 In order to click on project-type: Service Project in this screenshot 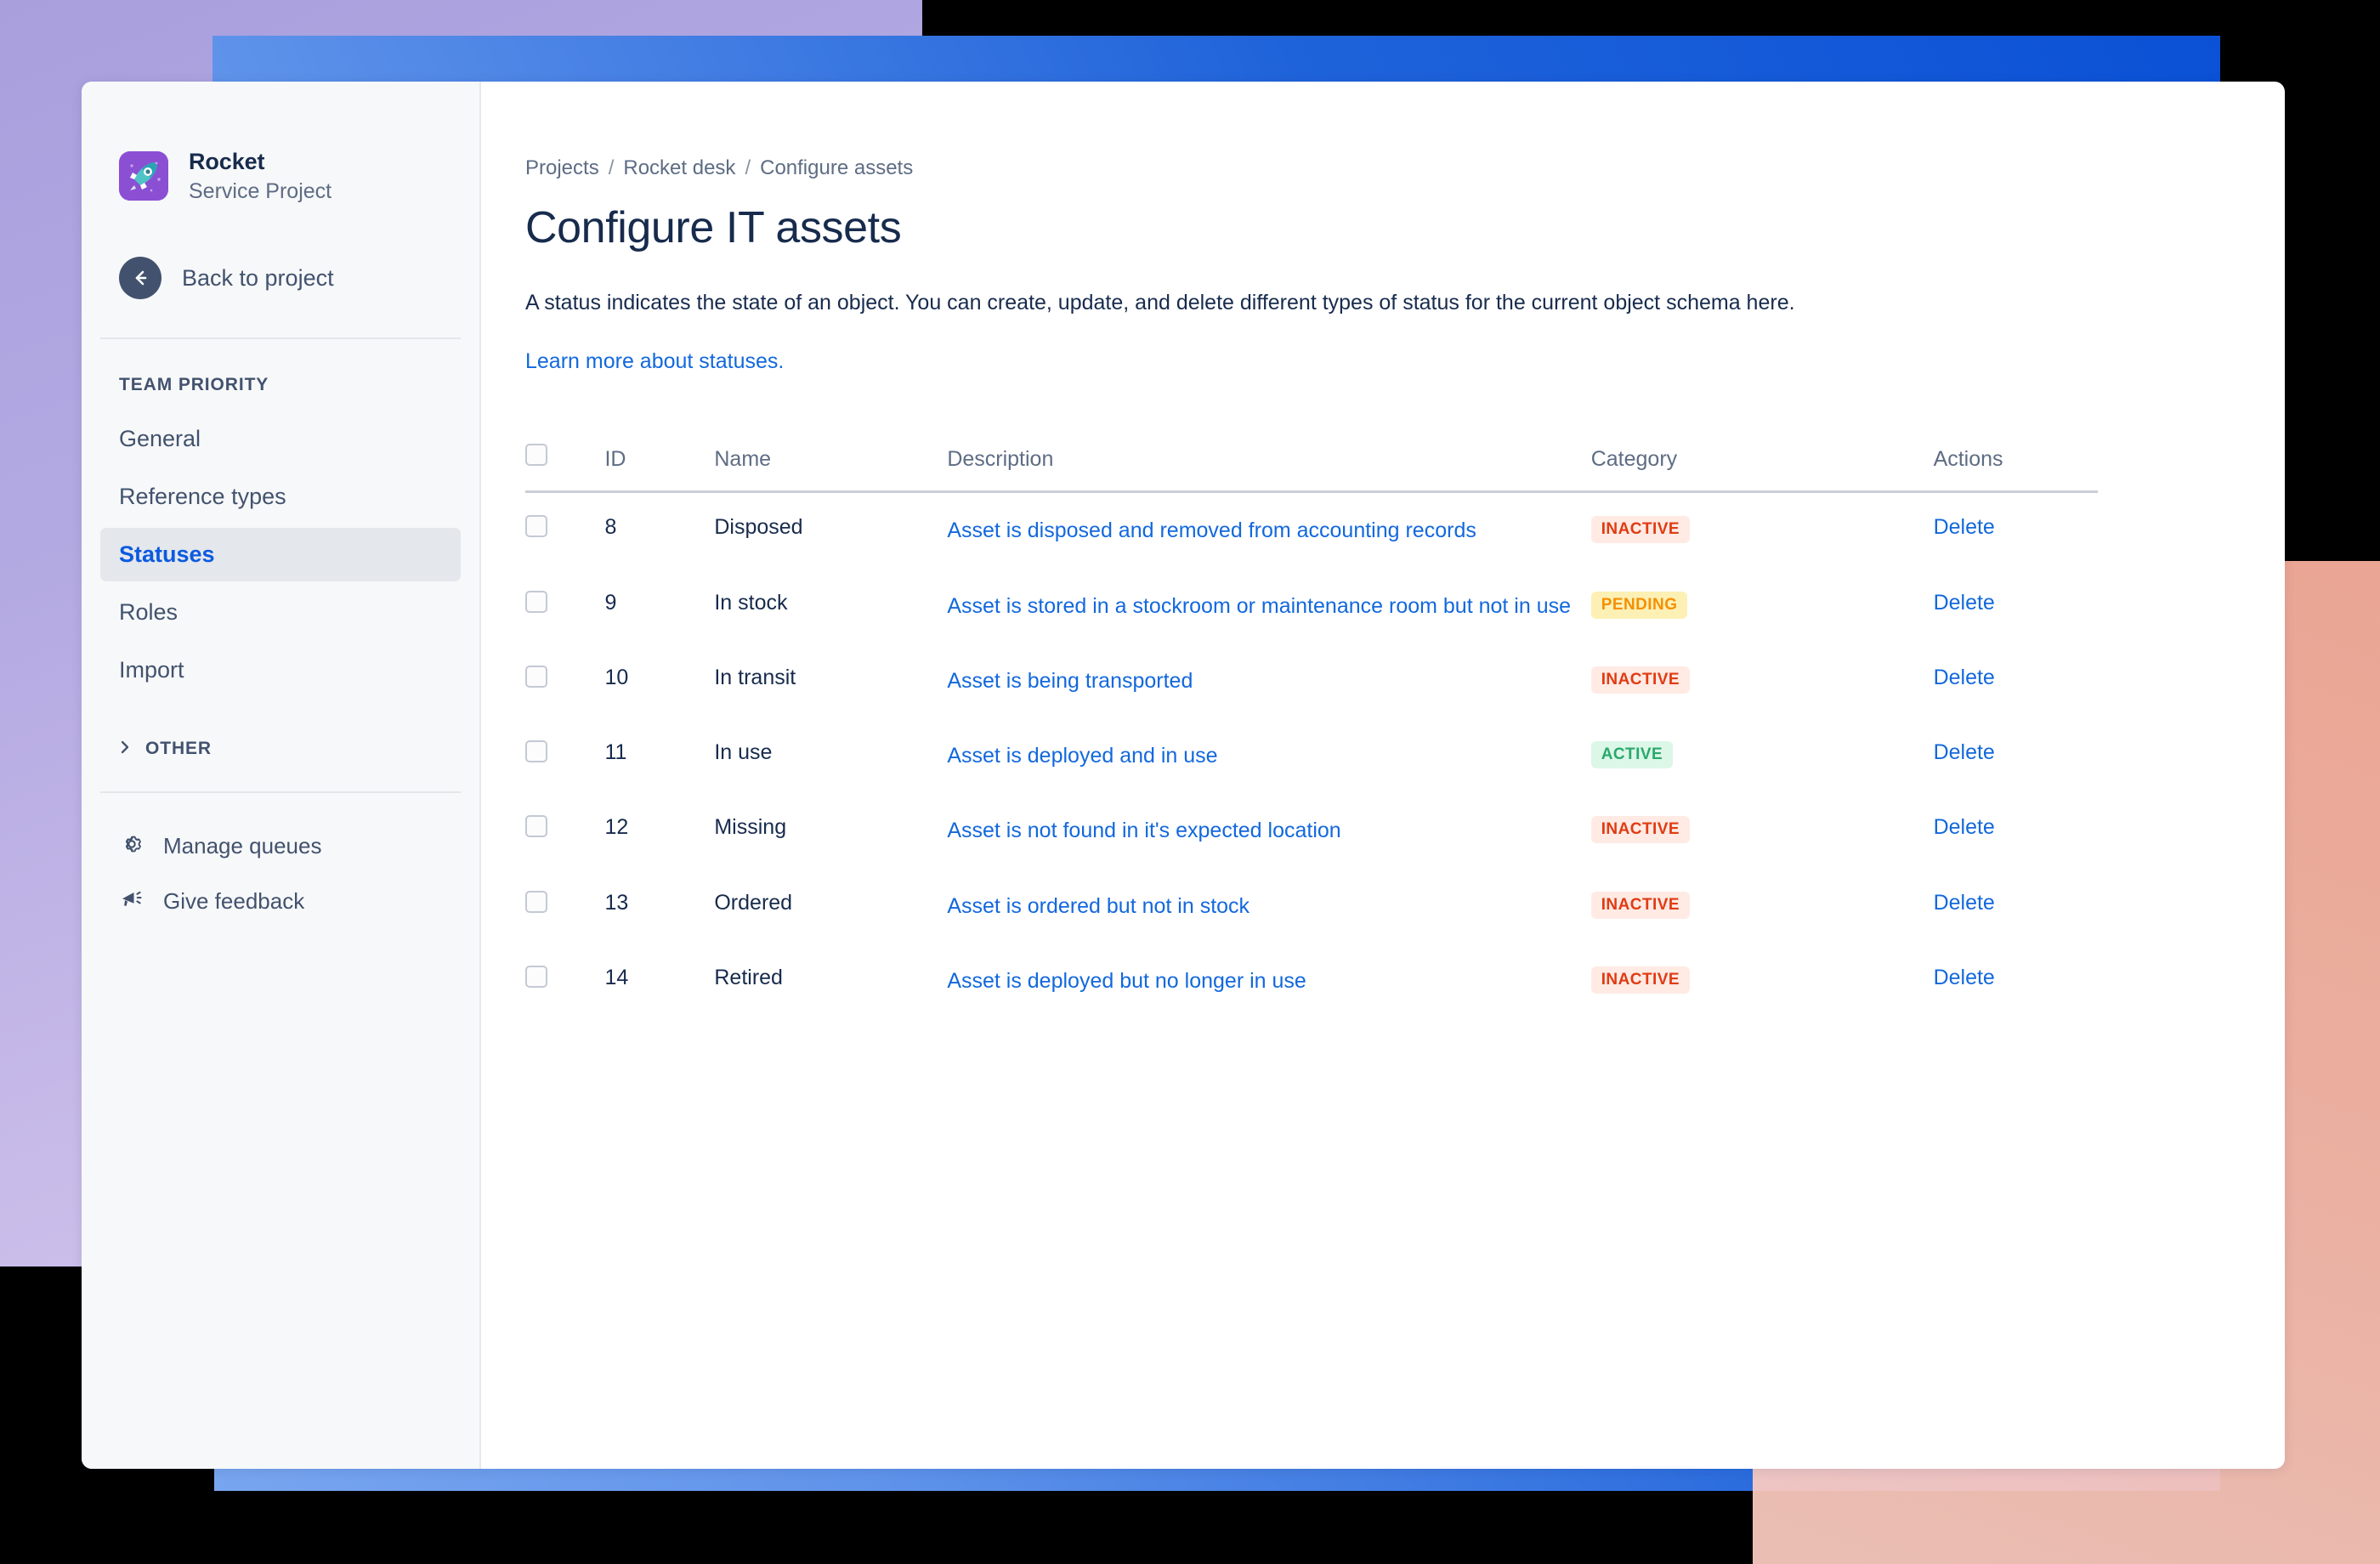, I will do `click(260, 190)`.